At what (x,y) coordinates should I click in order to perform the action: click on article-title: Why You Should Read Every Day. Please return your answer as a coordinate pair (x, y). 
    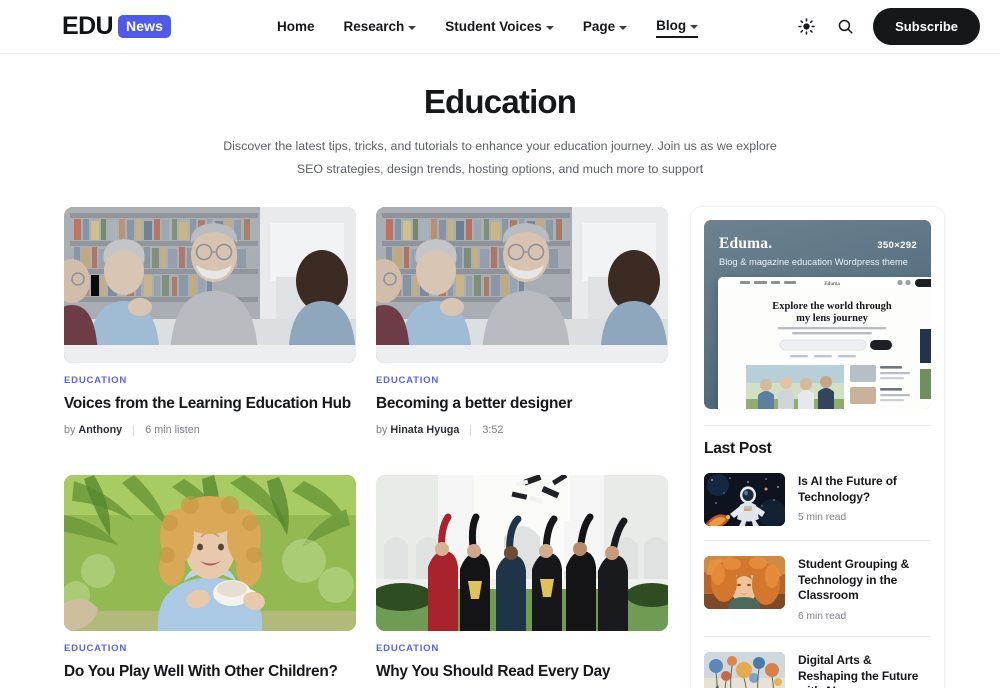
    Looking at the image, I should click on (522, 671).